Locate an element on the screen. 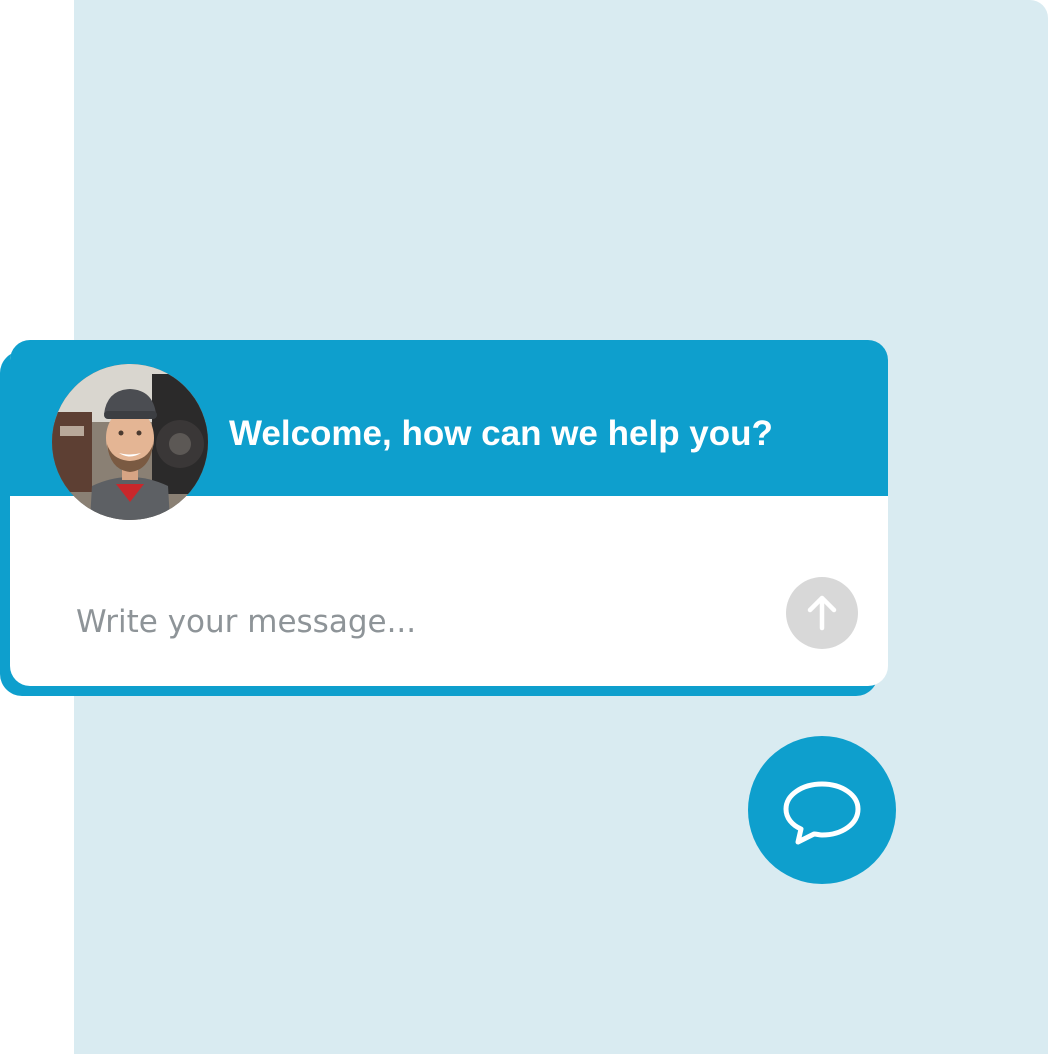 This screenshot has height=1054, width=1048. arrow-up-icon is located at coordinates (822, 613).